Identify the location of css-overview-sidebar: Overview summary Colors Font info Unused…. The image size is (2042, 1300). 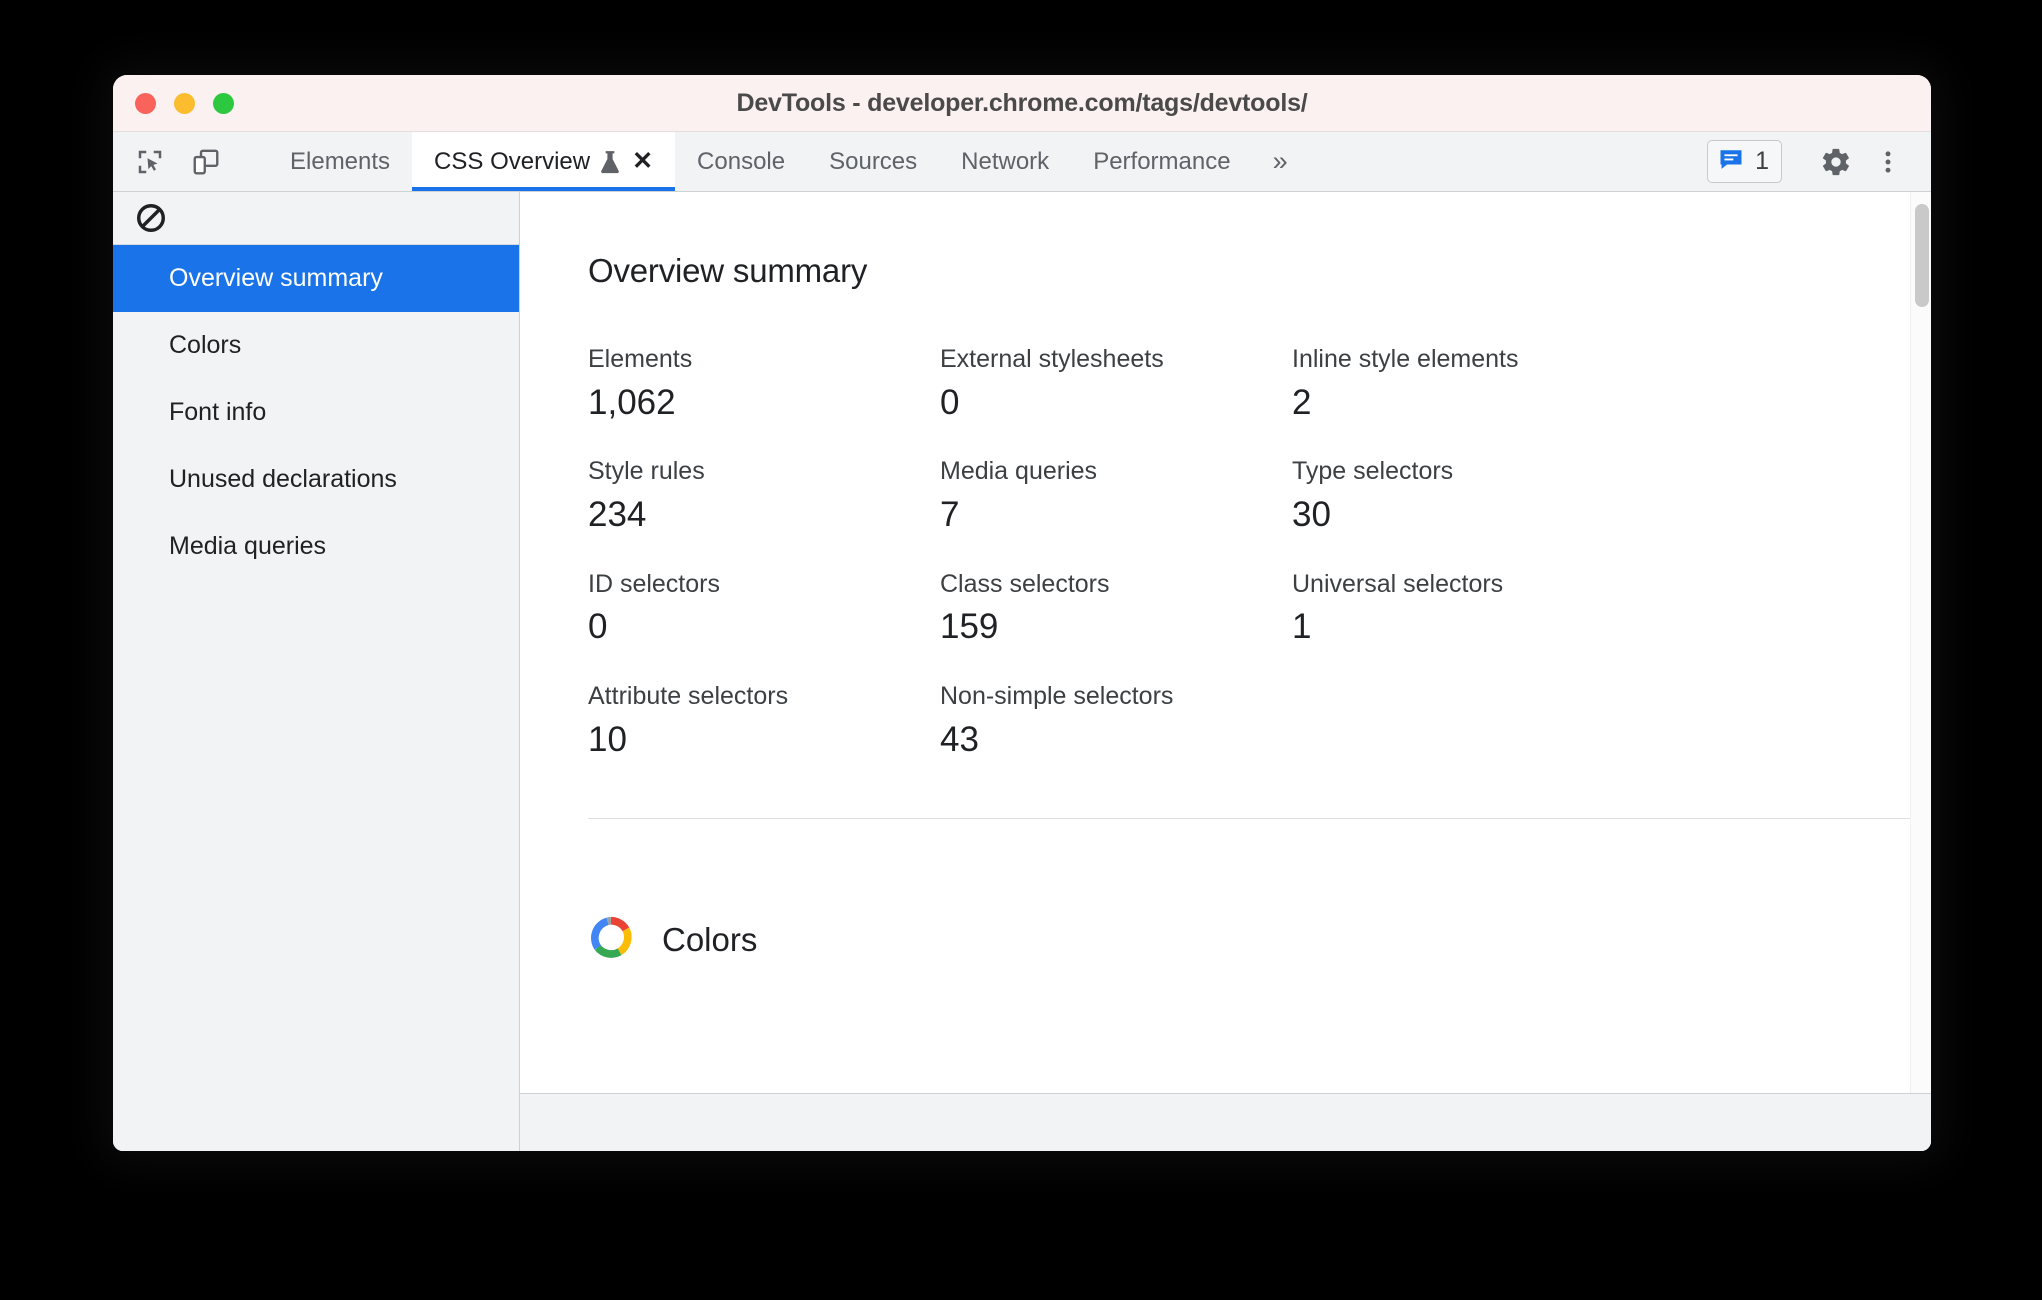
(316, 671).